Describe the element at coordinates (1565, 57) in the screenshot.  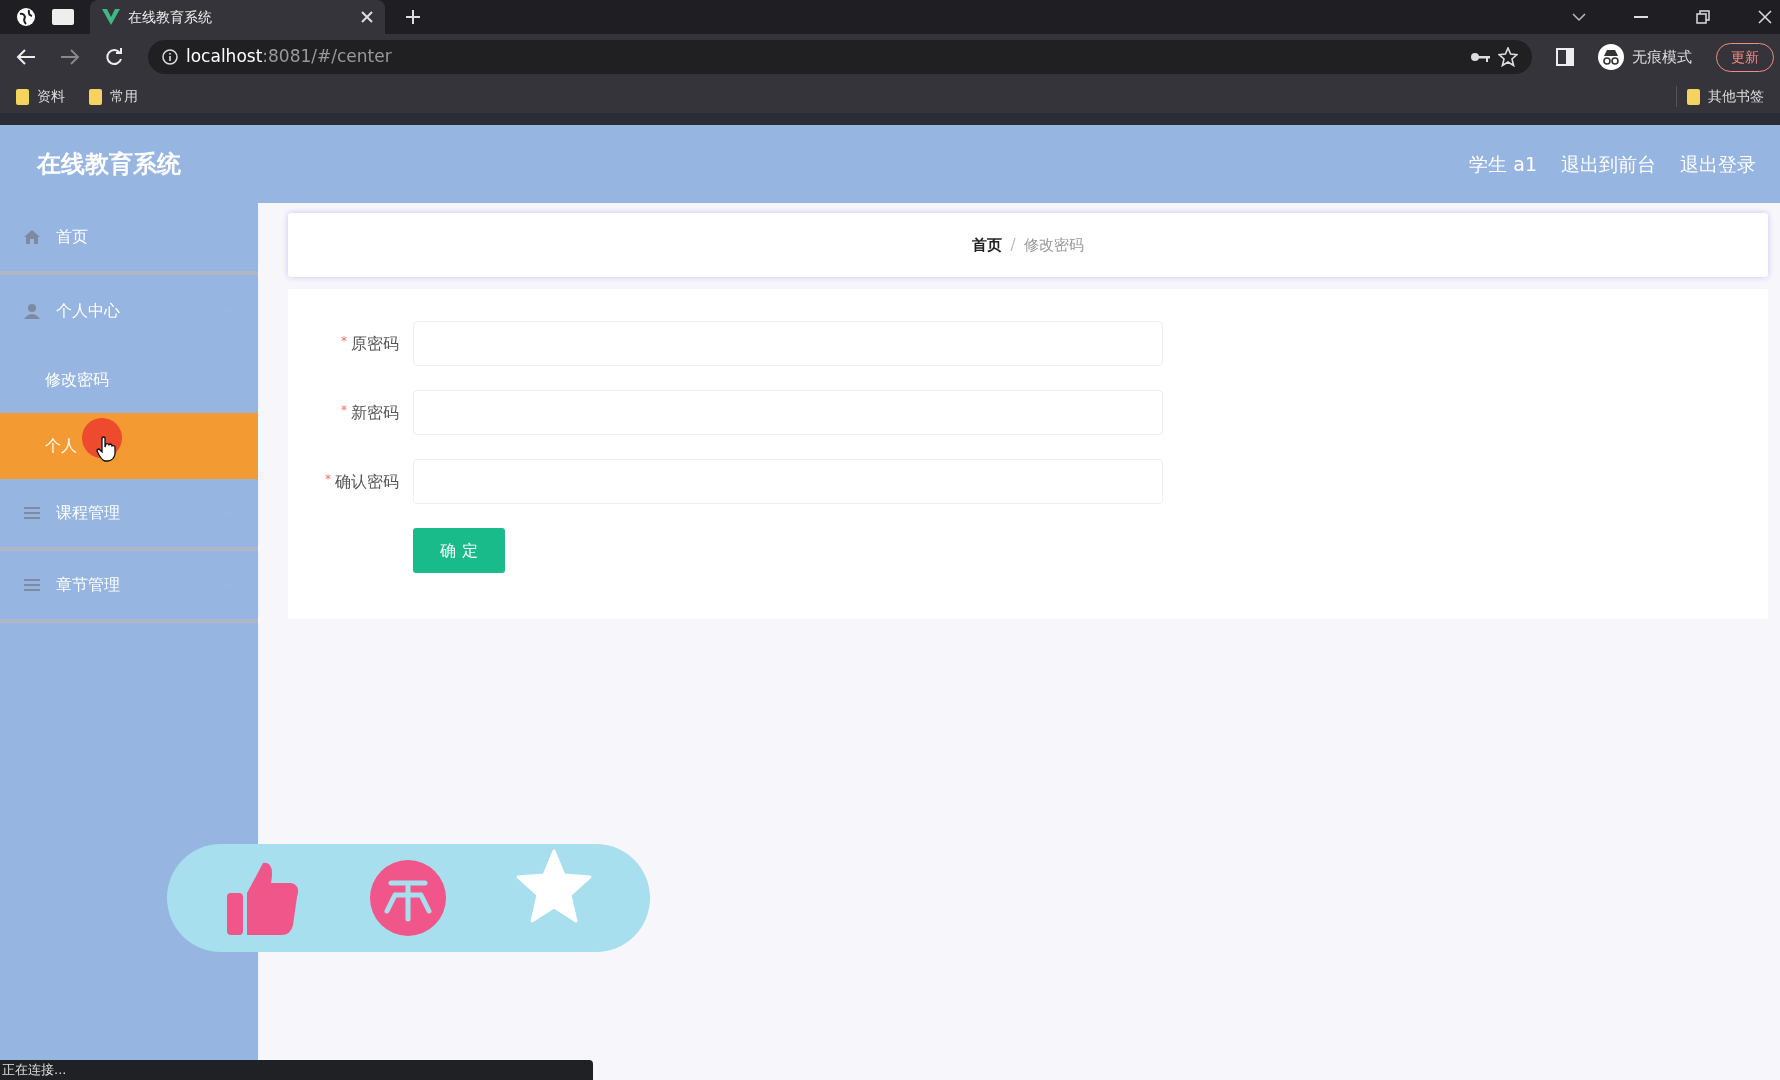
I see `side-panel-icon` at that location.